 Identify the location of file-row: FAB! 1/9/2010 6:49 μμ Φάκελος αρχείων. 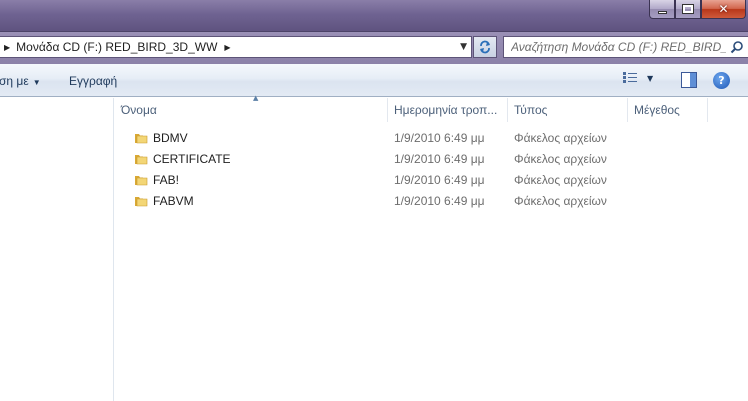
(431, 180).